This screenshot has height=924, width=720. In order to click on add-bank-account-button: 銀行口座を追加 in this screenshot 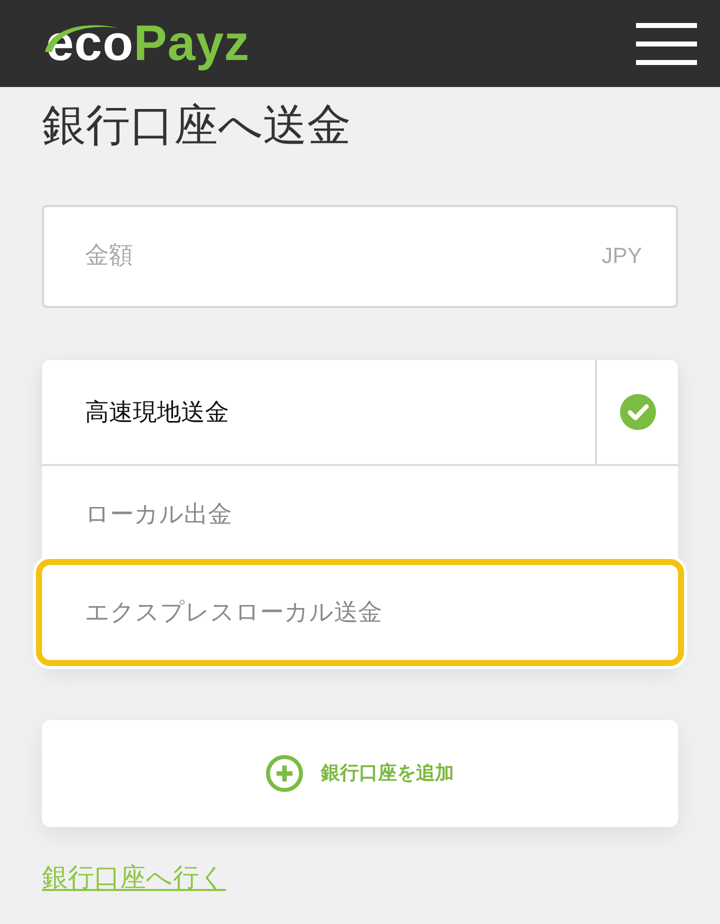, I will do `click(360, 773)`.